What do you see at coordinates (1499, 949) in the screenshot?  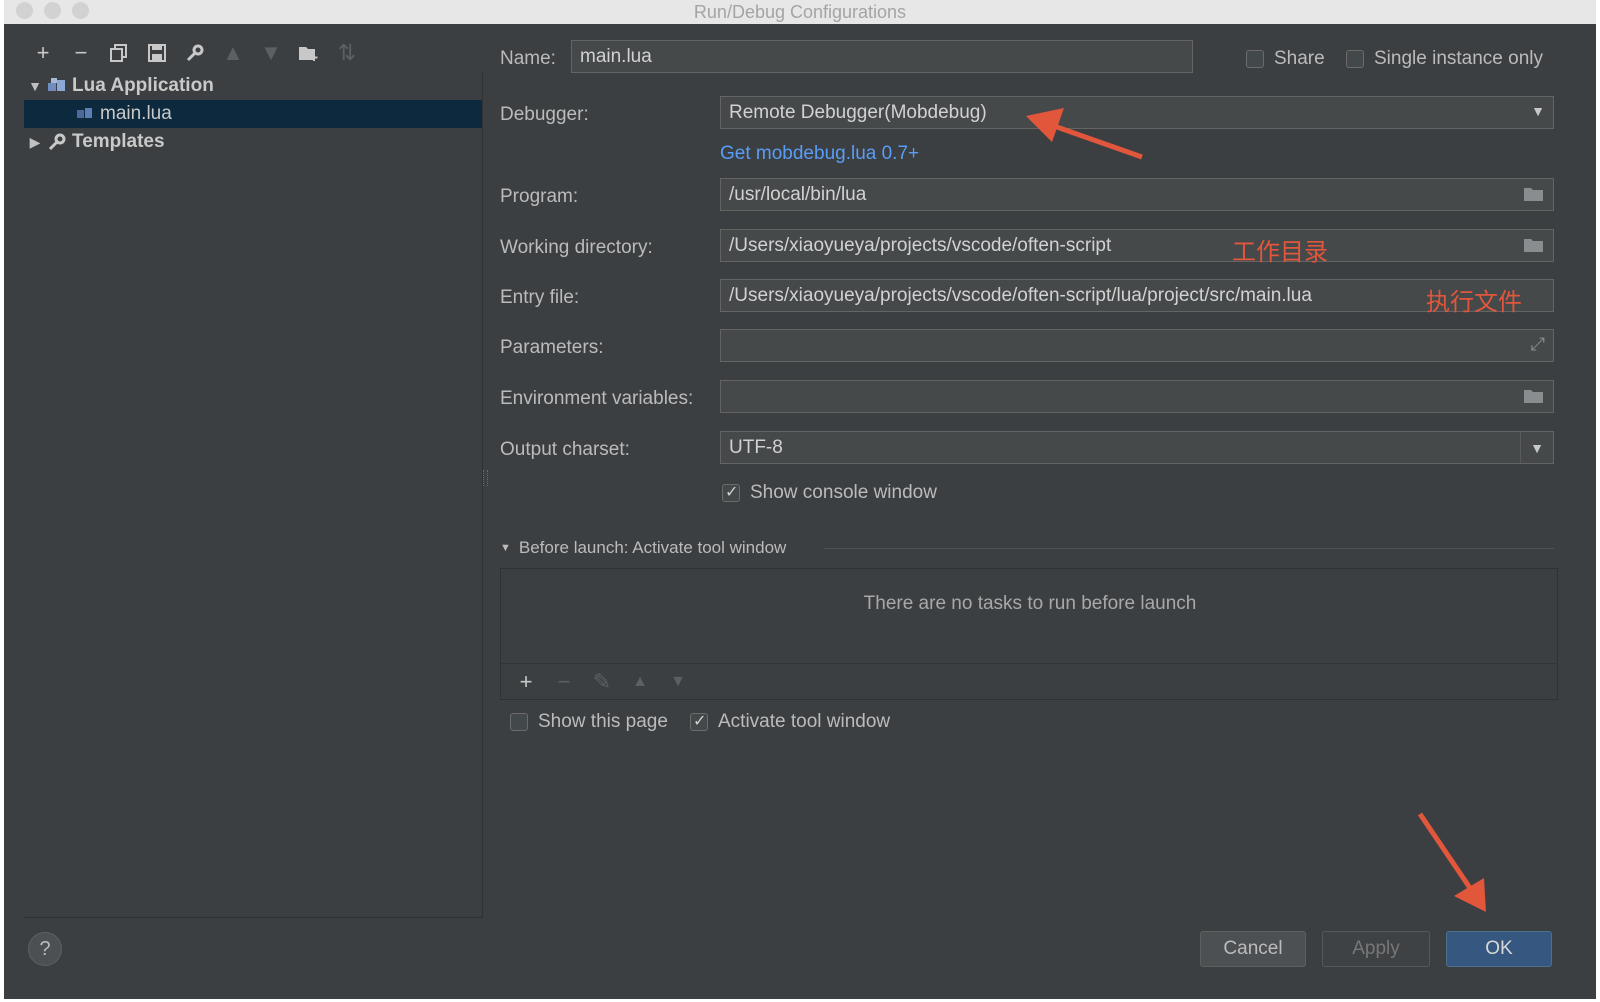 I see `ok-button: OK` at bounding box center [1499, 949].